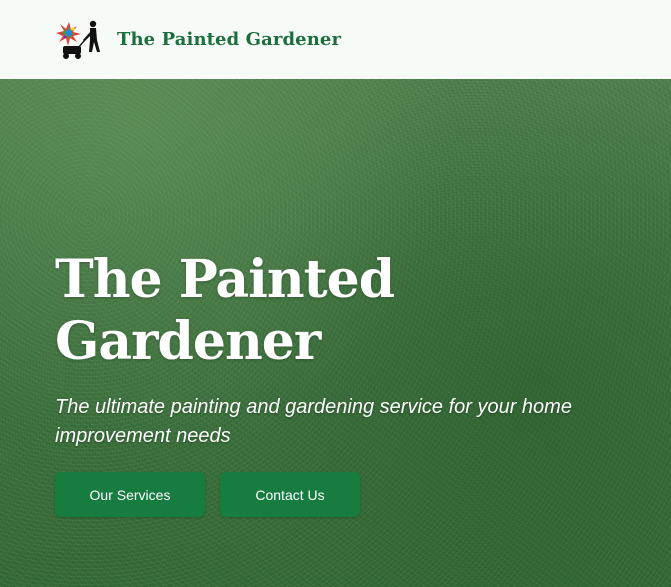 Image resolution: width=671 pixels, height=587 pixels. Describe the element at coordinates (229, 39) in the screenshot. I see `brand-name: The Painted Gardener` at that location.